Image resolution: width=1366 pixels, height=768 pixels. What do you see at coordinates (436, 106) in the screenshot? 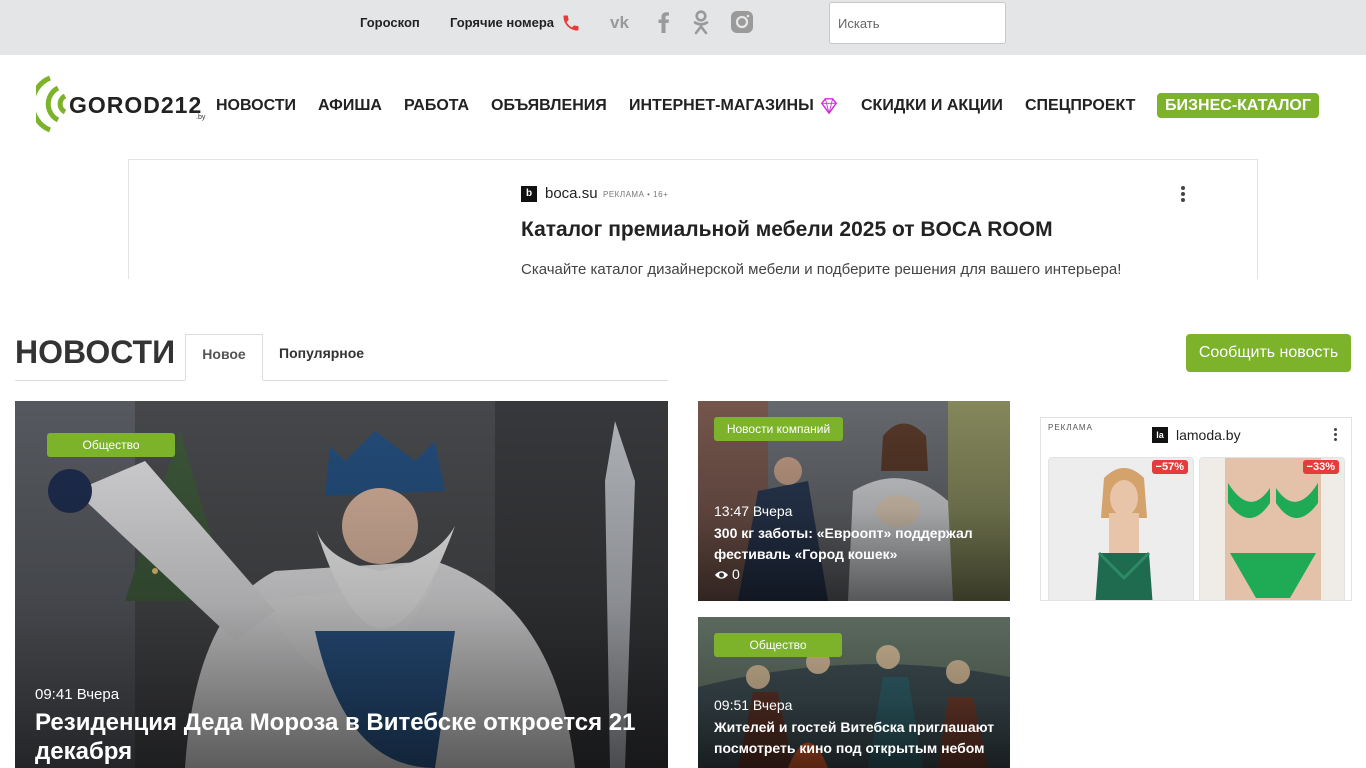
I see `nav-jobs: РАБОТА` at bounding box center [436, 106].